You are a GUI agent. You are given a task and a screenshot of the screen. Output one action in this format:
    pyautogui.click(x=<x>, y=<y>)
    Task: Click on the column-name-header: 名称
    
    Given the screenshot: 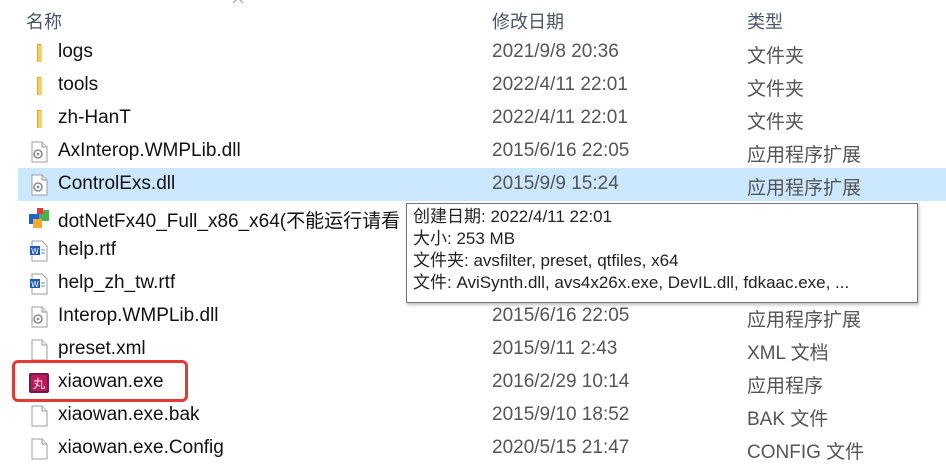 What is the action you would take?
    pyautogui.click(x=44, y=21)
    